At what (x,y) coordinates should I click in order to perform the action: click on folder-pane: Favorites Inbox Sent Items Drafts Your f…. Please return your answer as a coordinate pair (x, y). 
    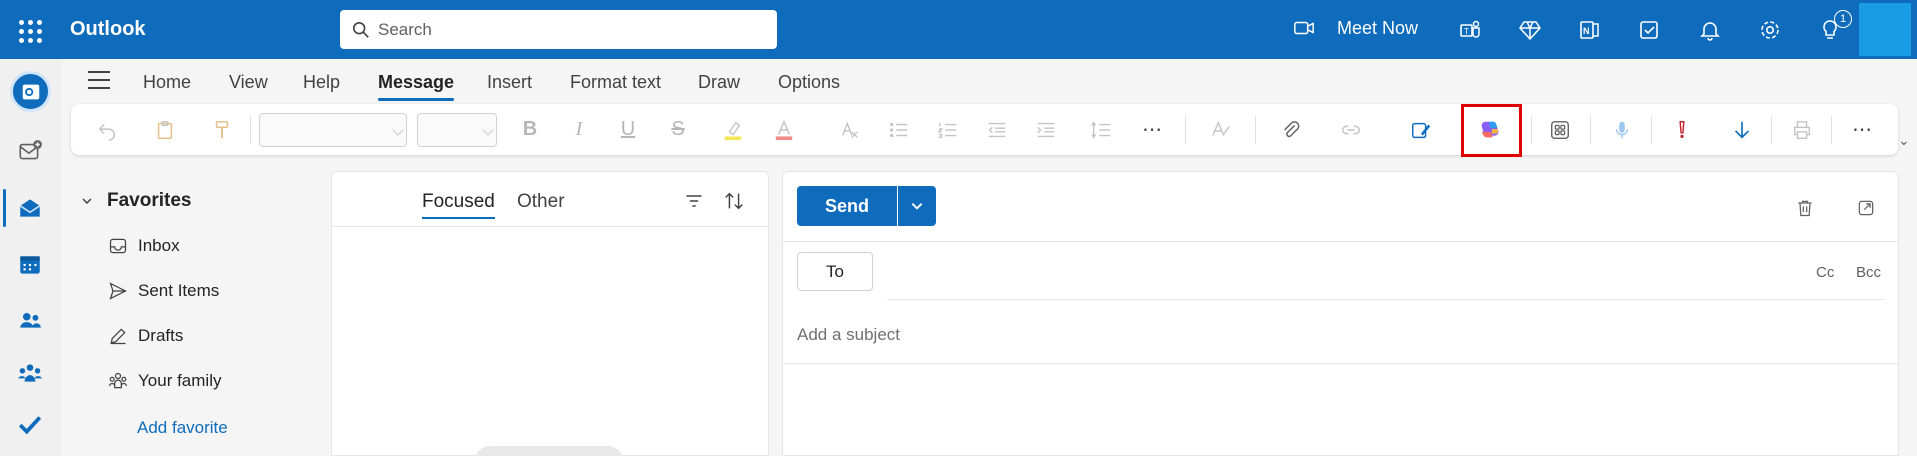
    Looking at the image, I should click on (196, 313).